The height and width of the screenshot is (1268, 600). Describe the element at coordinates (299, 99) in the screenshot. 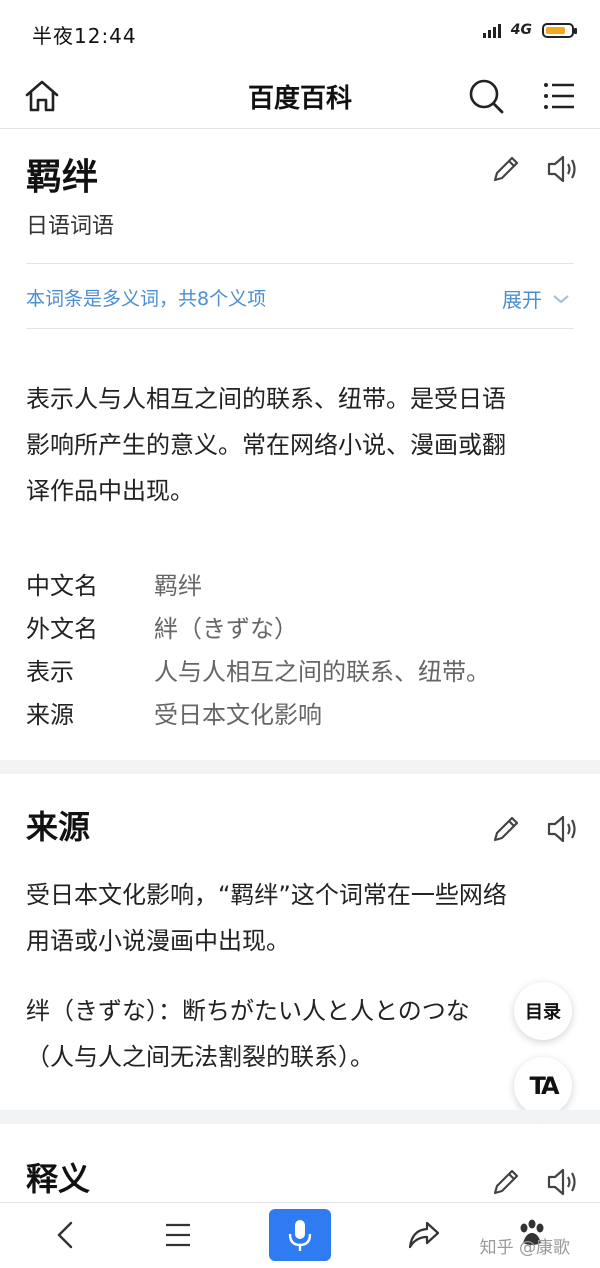

I see `page-title: 百度百科` at that location.